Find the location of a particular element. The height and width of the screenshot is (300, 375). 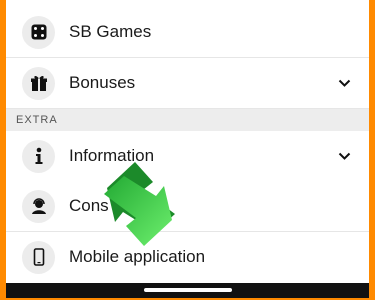

section-header-extra: EXTRA is located at coordinates (187, 120).